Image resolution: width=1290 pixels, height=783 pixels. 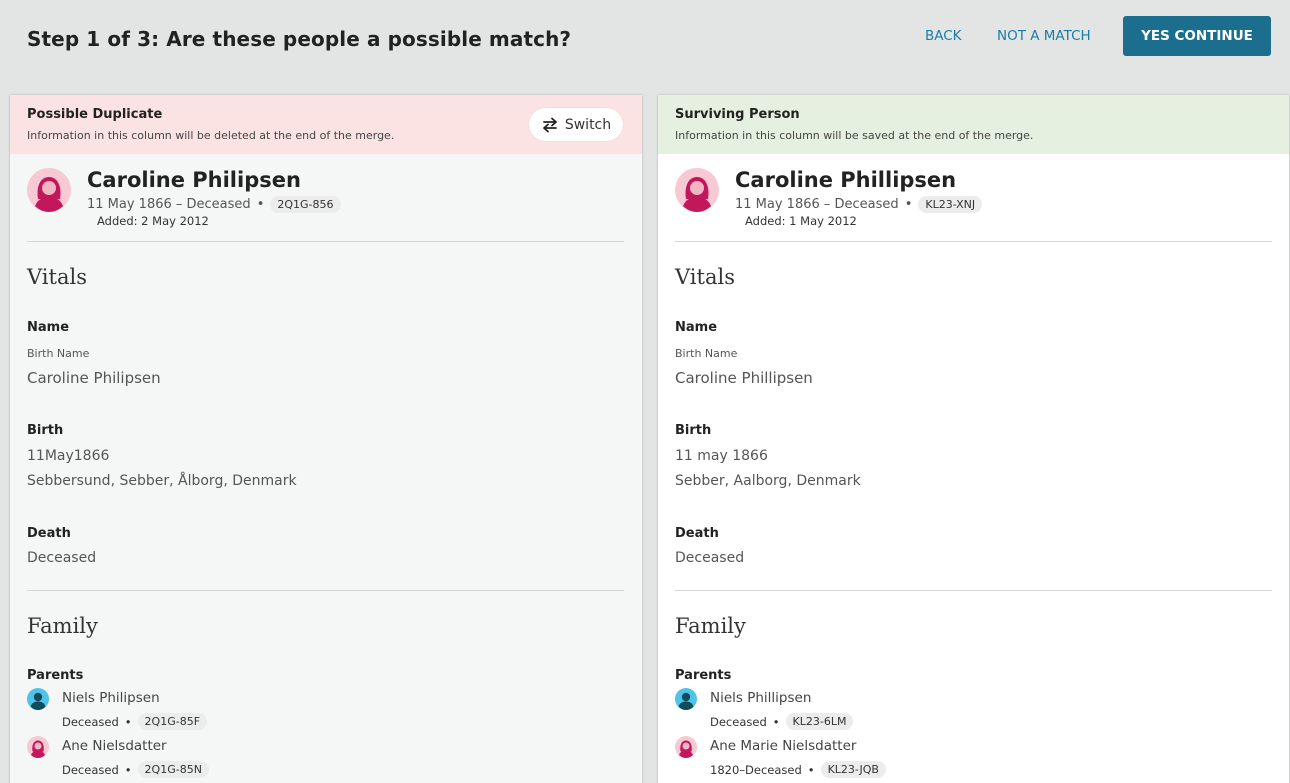 What do you see at coordinates (783, 746) in the screenshot?
I see `parent-name: Ane Marie Nielsdatter` at bounding box center [783, 746].